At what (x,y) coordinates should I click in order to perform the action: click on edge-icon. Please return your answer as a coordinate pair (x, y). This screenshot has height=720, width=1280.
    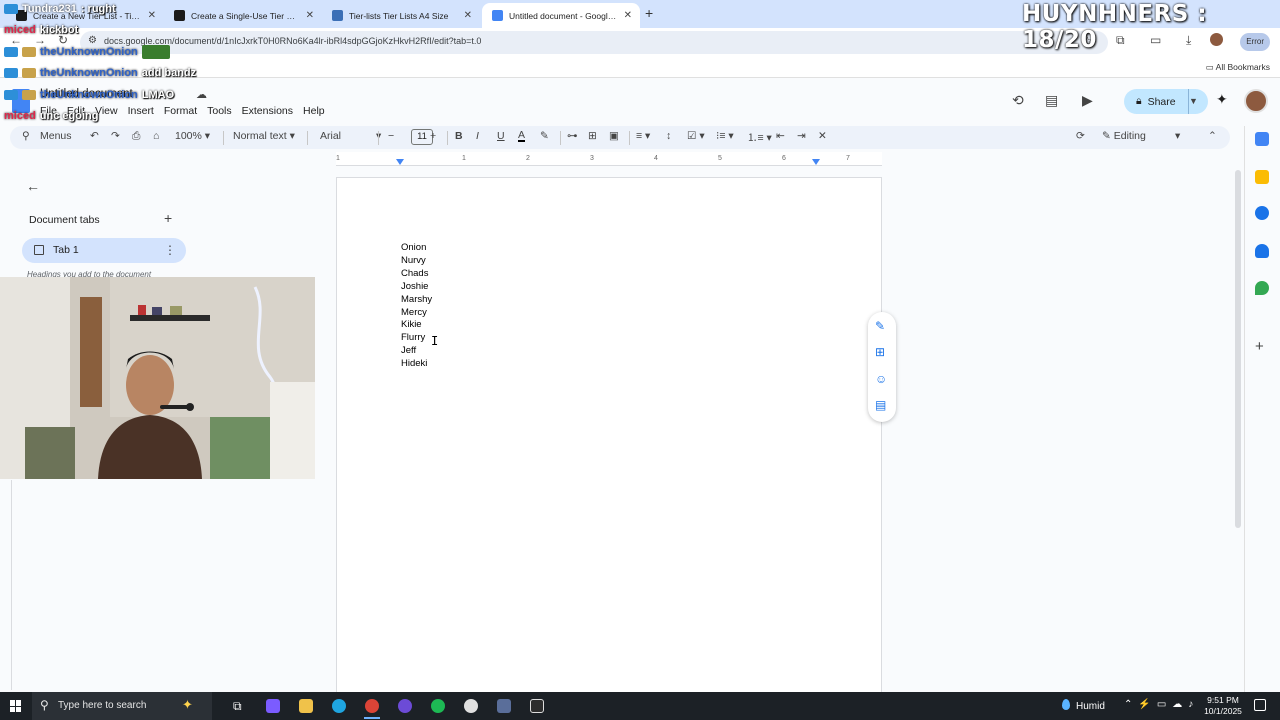
    Looking at the image, I should click on (339, 706).